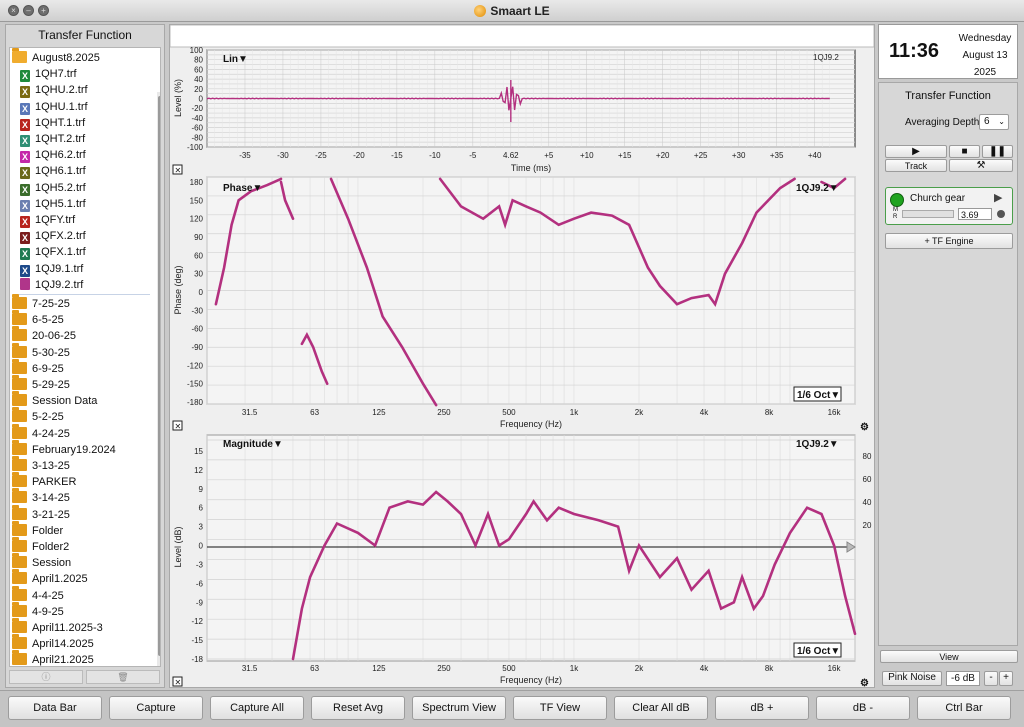  What do you see at coordinates (49, 155) in the screenshot?
I see `file-item: X 1QH6.2.trf` at bounding box center [49, 155].